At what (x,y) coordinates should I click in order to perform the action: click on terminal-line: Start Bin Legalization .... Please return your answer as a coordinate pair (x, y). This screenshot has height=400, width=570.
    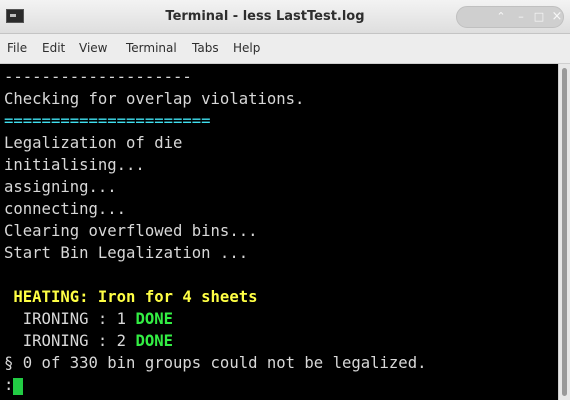
    Looking at the image, I should click on (126, 253).